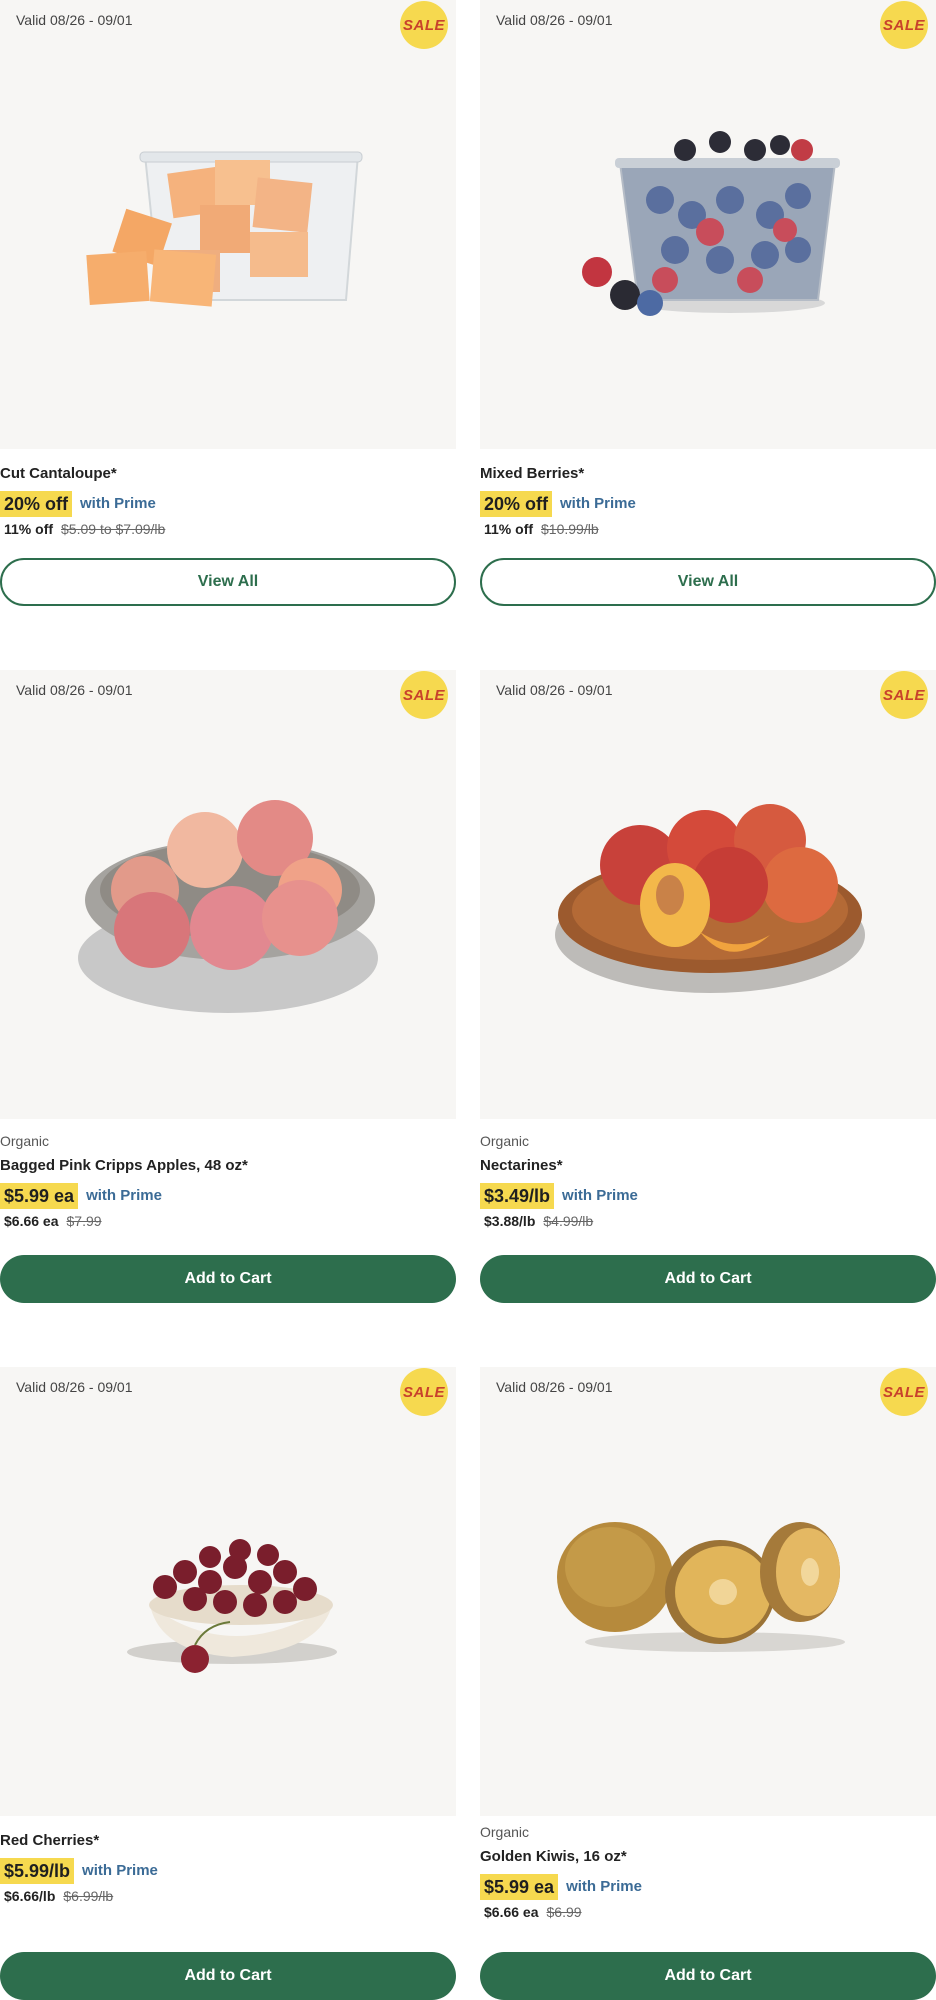 Image resolution: width=936 pixels, height=2000 pixels. I want to click on product-name: Nectarines*, so click(708, 1165).